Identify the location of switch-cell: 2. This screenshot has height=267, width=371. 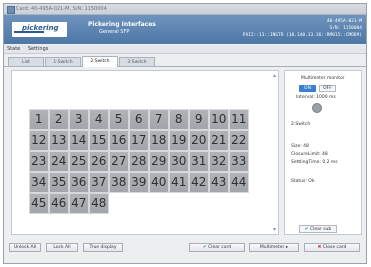
(59, 119).